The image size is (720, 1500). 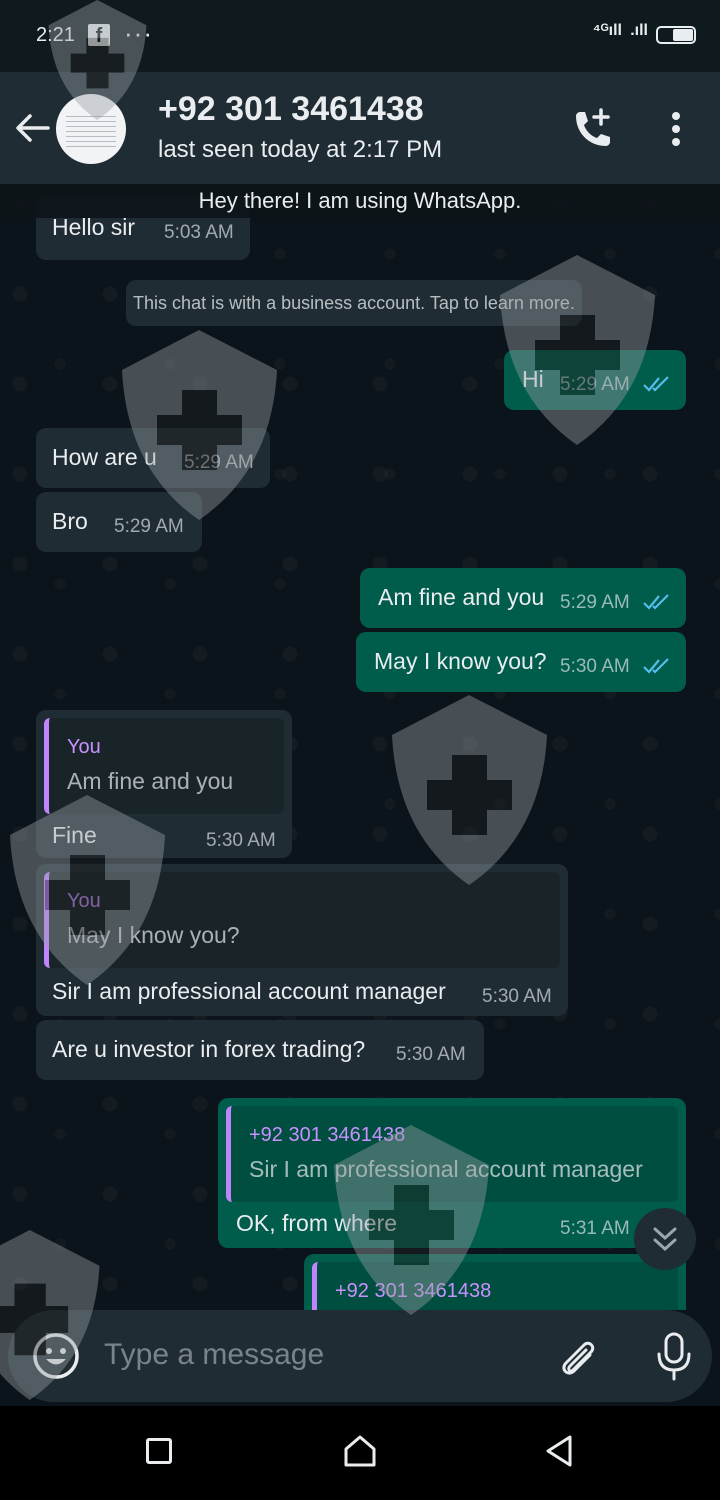 I want to click on battery-icon, so click(x=676, y=35).